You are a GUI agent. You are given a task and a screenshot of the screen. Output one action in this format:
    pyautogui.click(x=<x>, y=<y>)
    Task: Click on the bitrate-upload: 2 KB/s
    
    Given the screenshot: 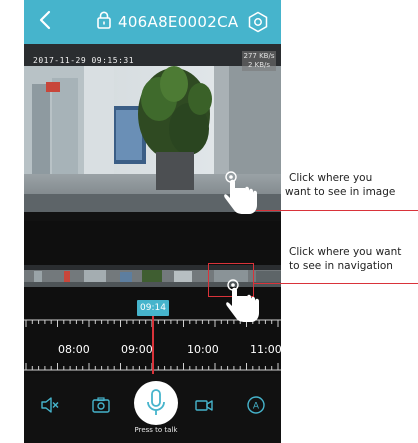 What is the action you would take?
    pyautogui.click(x=259, y=65)
    